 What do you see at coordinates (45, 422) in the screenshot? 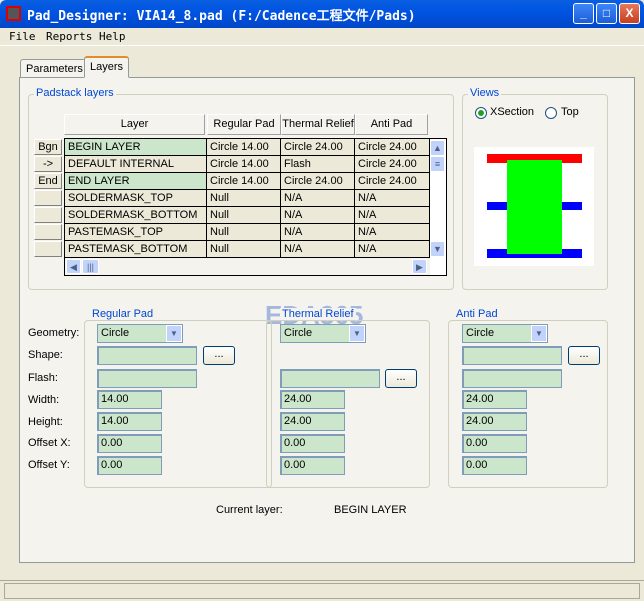
I see `height-label: Height:` at bounding box center [45, 422].